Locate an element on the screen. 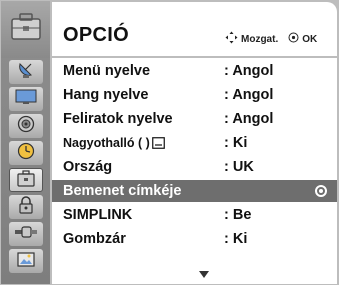 The image size is (339, 285). row-label: Gombzár is located at coordinates (94, 239).